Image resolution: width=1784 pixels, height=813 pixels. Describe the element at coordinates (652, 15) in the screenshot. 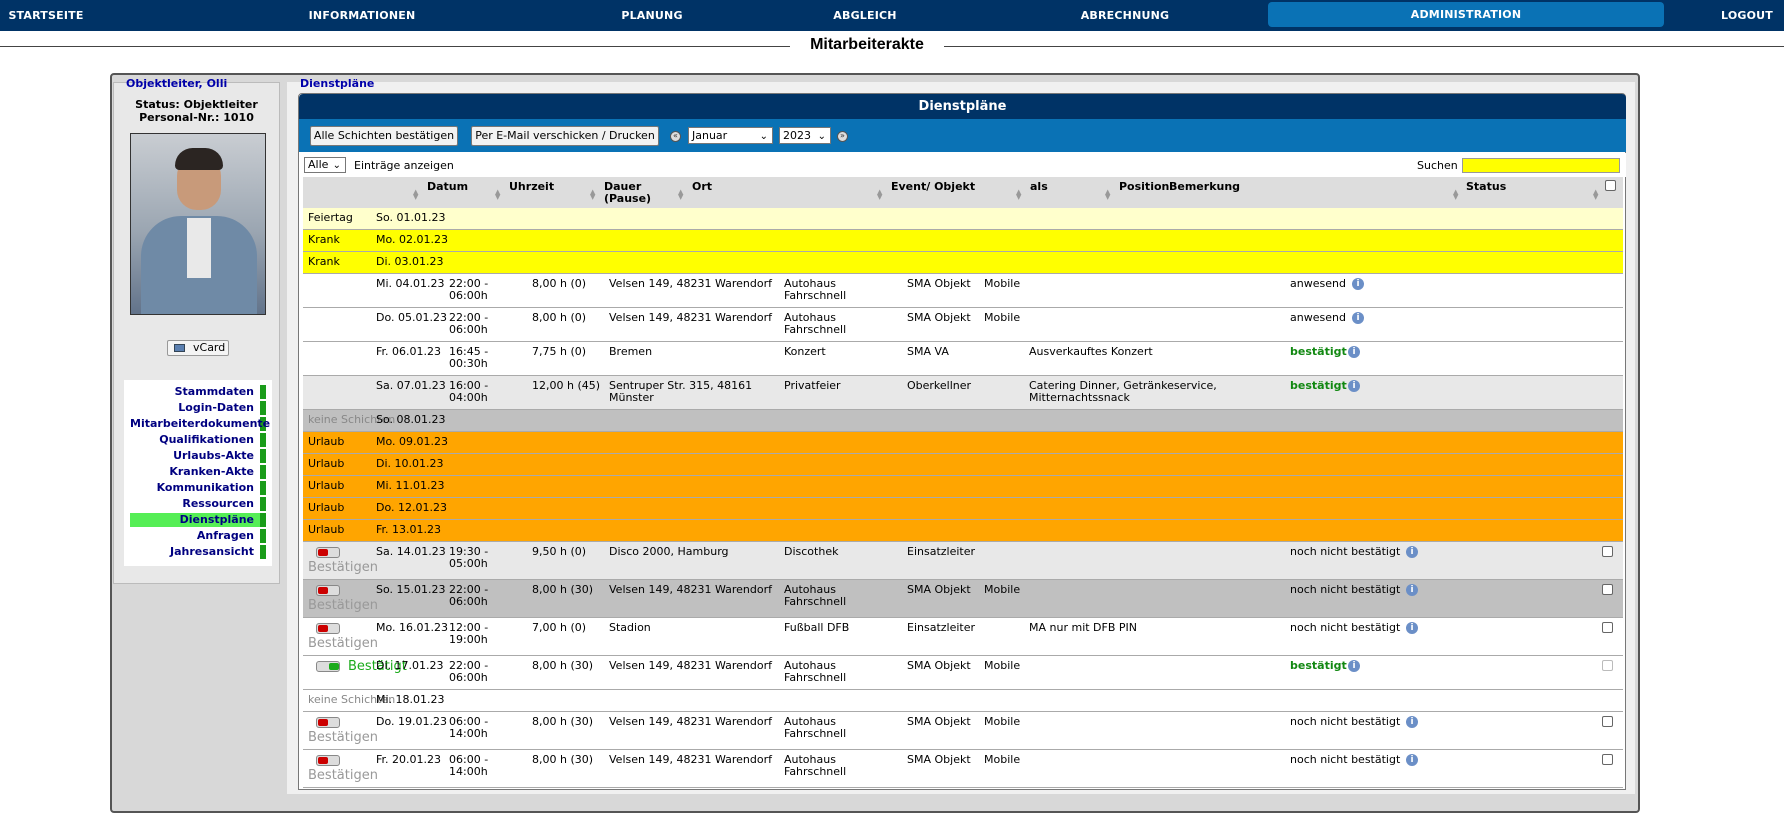

I see `nav-planung: PLANUNG` at that location.